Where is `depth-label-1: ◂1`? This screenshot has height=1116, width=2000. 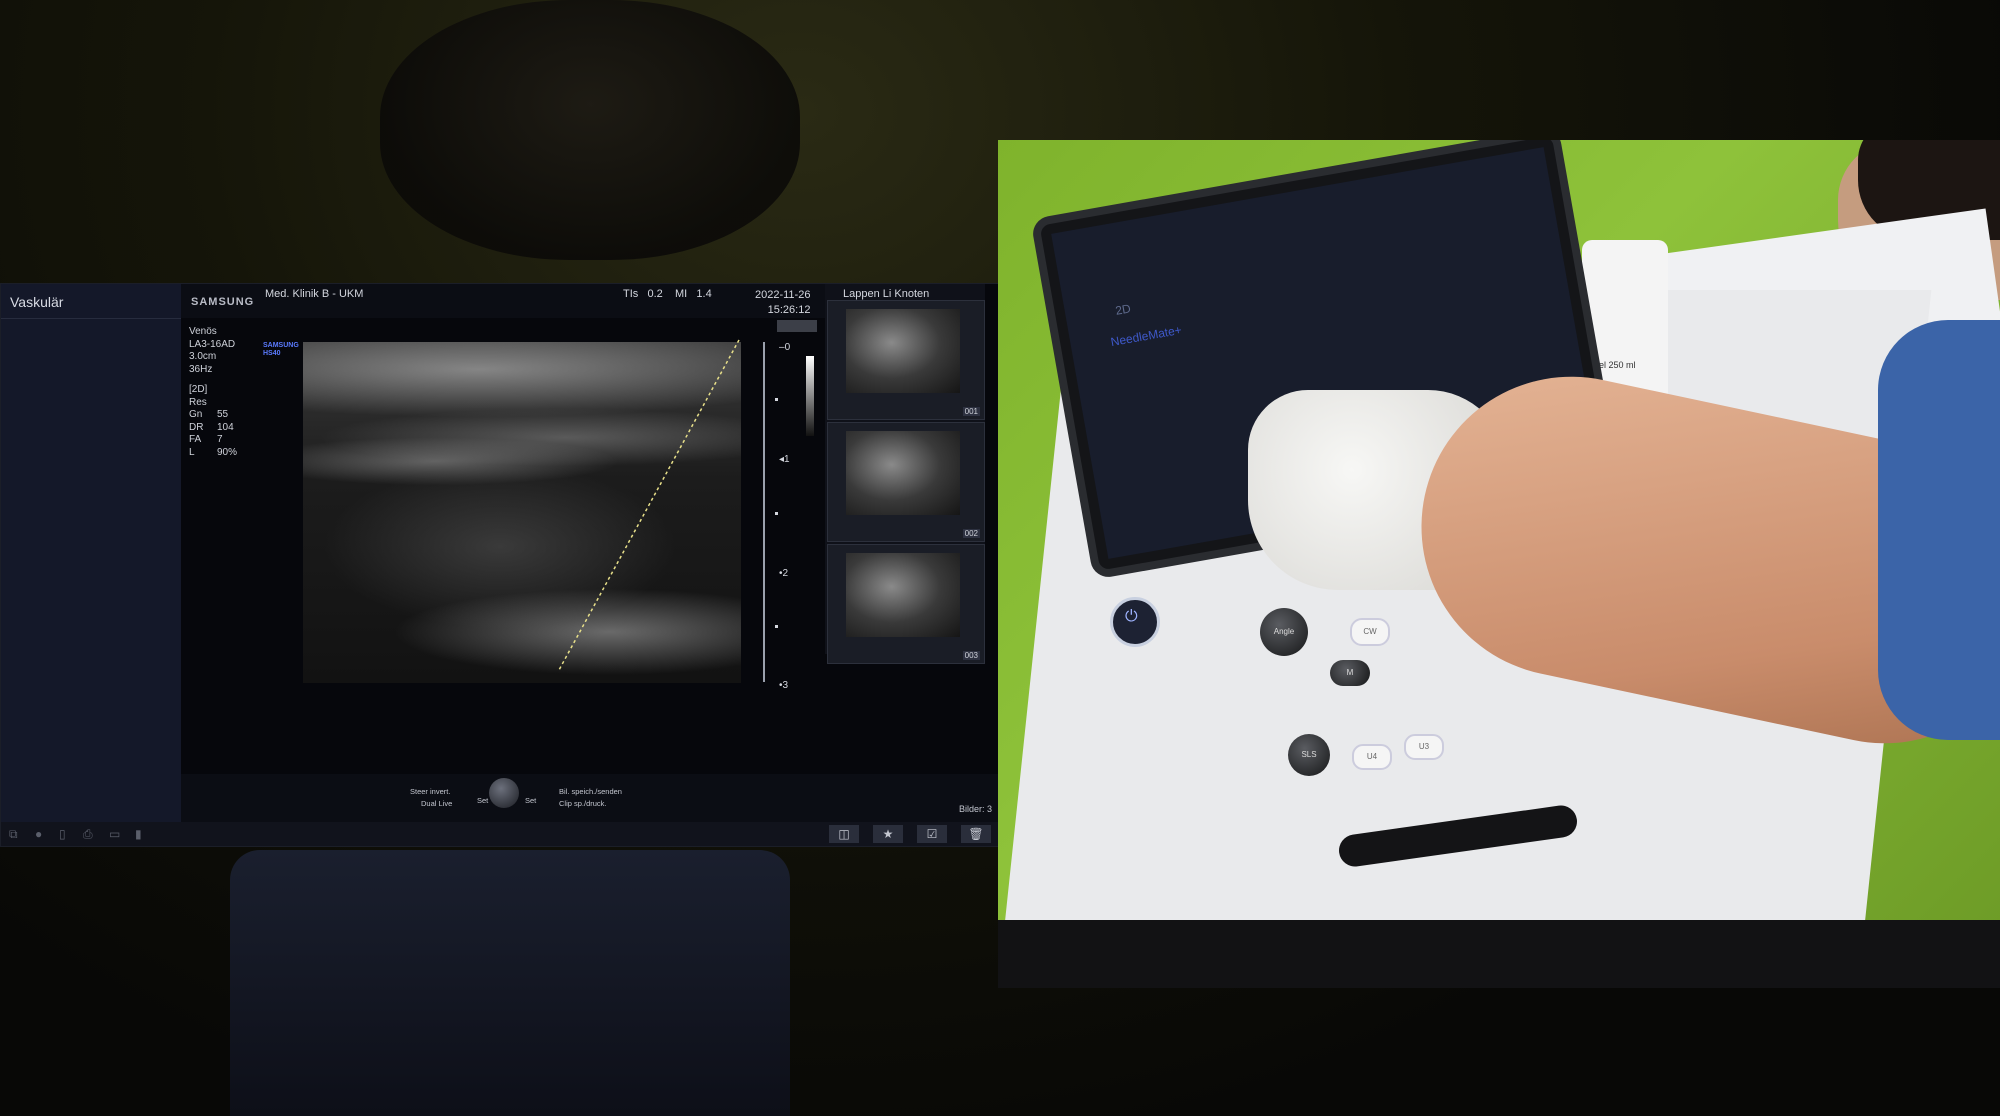
depth-label-1: ◂1 is located at coordinates (784, 459).